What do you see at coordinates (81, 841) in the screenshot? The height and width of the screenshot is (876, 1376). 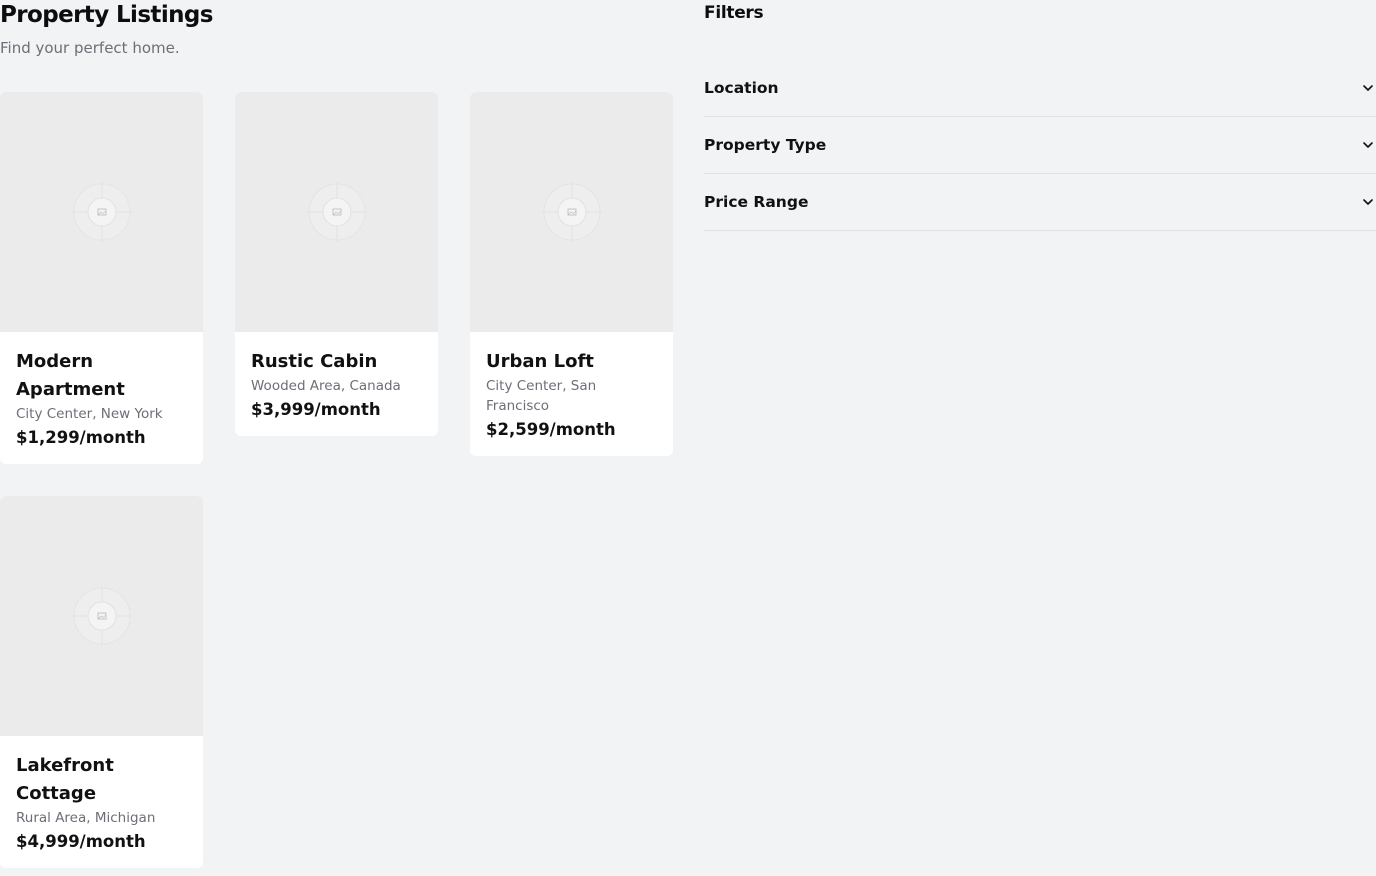 I see `listing-price: $4,999/month` at bounding box center [81, 841].